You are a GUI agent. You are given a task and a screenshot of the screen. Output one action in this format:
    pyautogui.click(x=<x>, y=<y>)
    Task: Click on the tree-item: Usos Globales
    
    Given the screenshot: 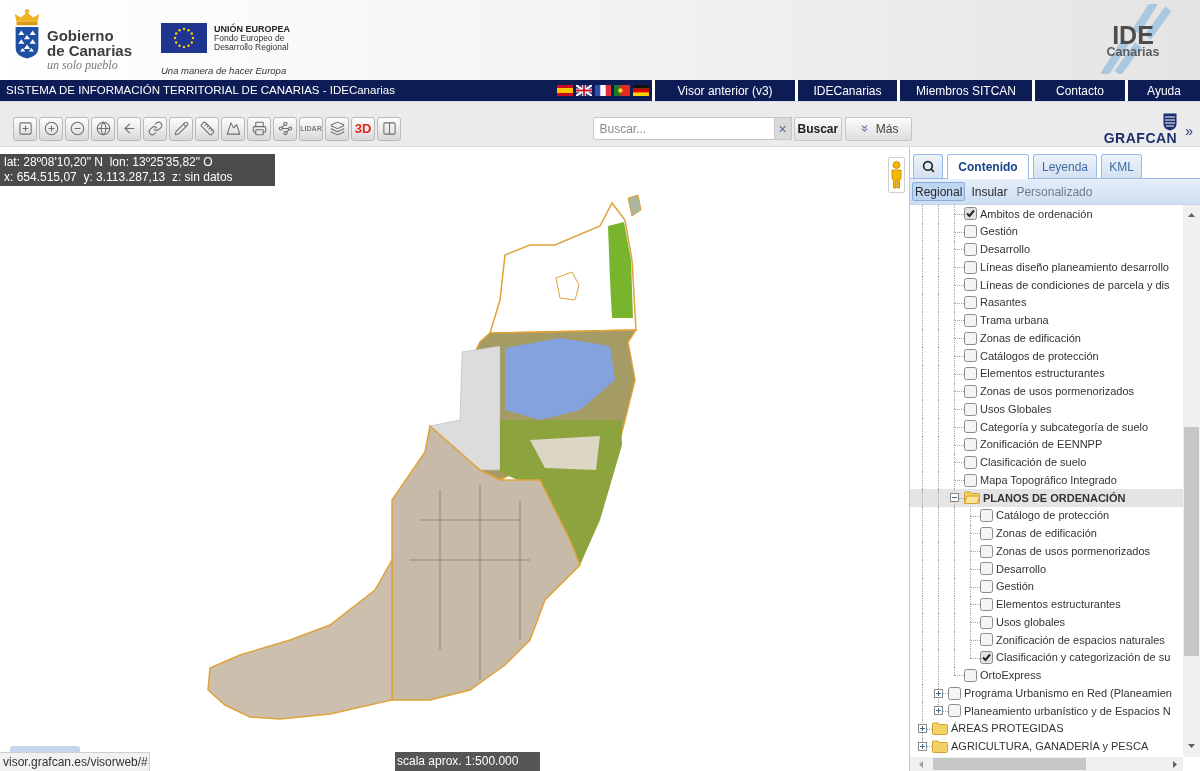 What is the action you would take?
    pyautogui.click(x=1046, y=409)
    